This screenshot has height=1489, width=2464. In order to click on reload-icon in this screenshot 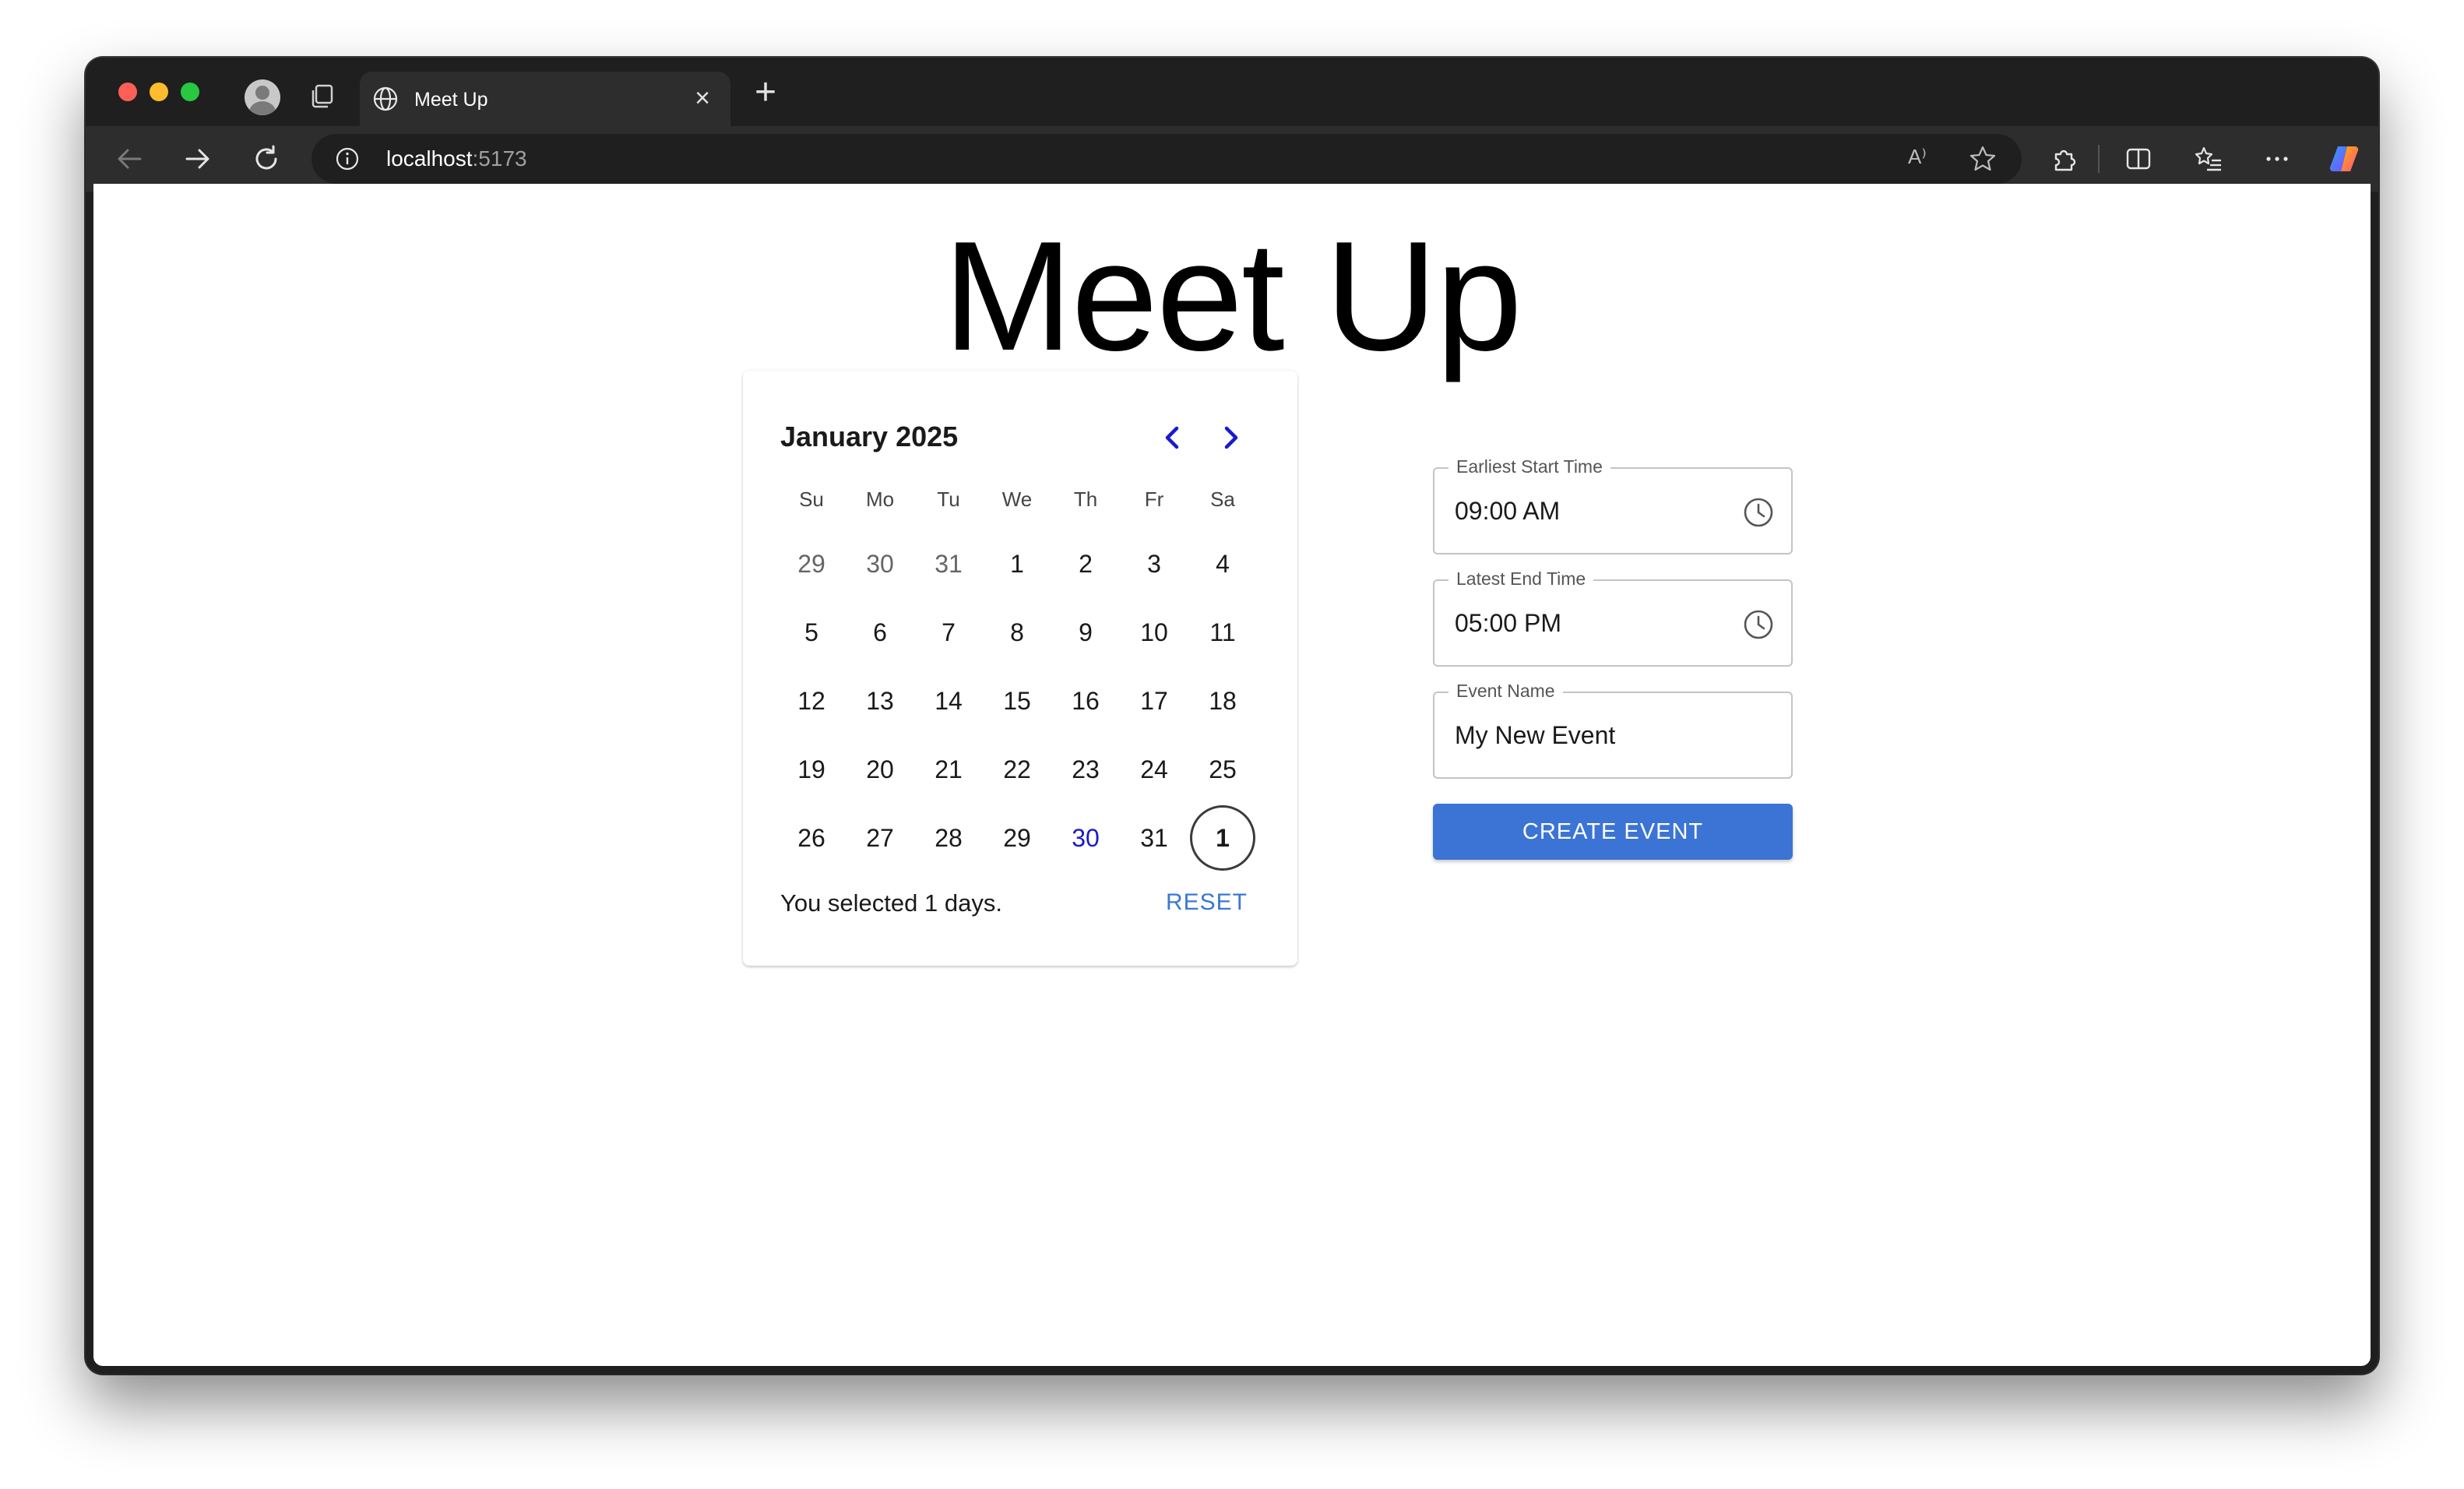, I will do `click(266, 159)`.